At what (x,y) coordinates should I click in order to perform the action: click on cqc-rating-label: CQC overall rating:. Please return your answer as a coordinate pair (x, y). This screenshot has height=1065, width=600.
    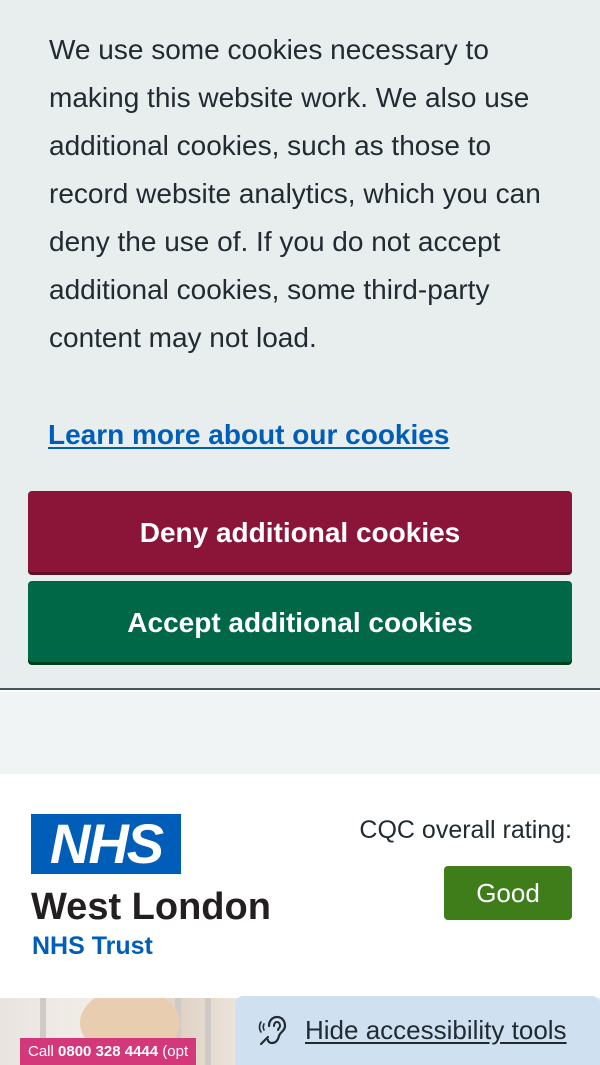
    Looking at the image, I should click on (465, 830).